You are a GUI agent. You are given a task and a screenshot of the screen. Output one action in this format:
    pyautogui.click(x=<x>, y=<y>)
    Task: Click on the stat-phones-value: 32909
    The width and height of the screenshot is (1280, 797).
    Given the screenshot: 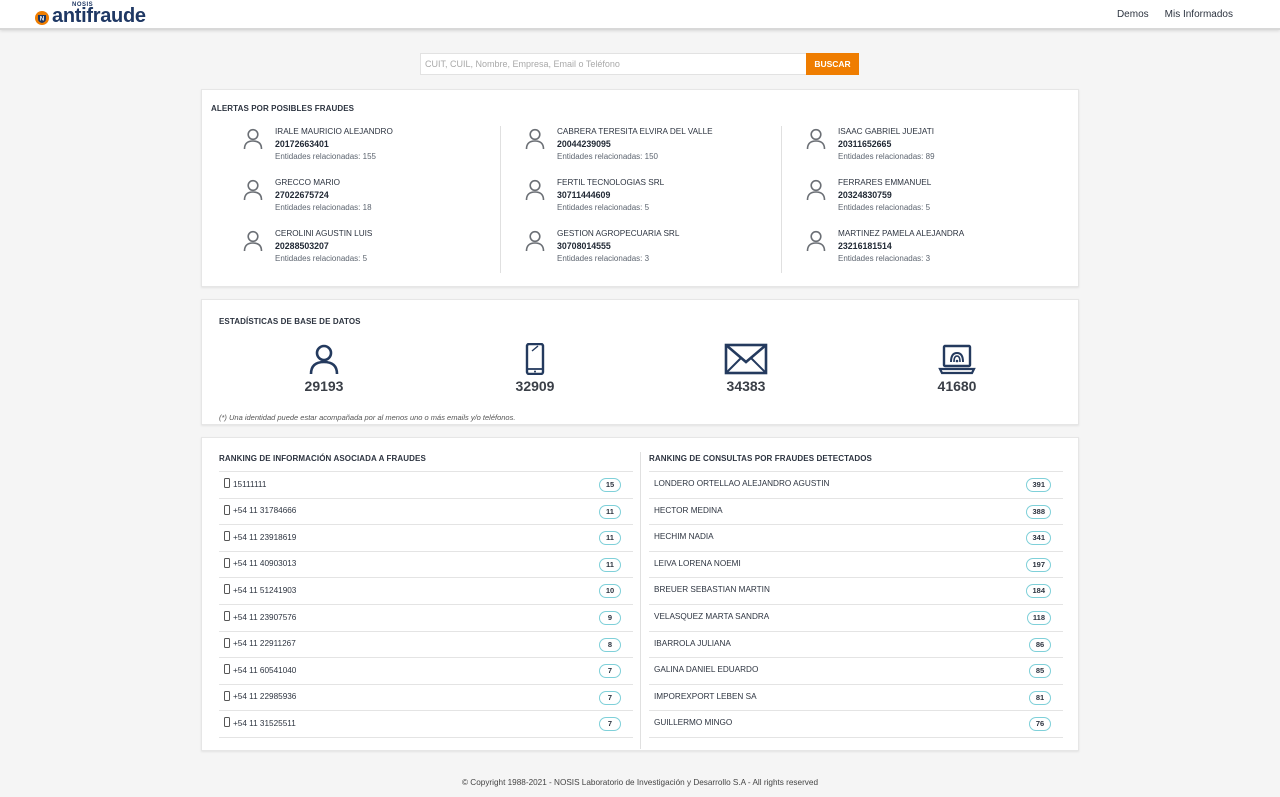 What is the action you would take?
    pyautogui.click(x=535, y=386)
    